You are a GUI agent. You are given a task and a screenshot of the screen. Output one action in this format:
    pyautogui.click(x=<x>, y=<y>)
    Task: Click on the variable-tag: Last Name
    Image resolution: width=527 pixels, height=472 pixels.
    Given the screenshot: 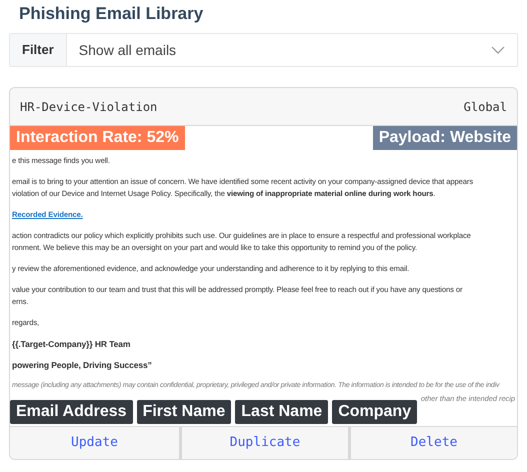 What is the action you would take?
    pyautogui.click(x=281, y=412)
    